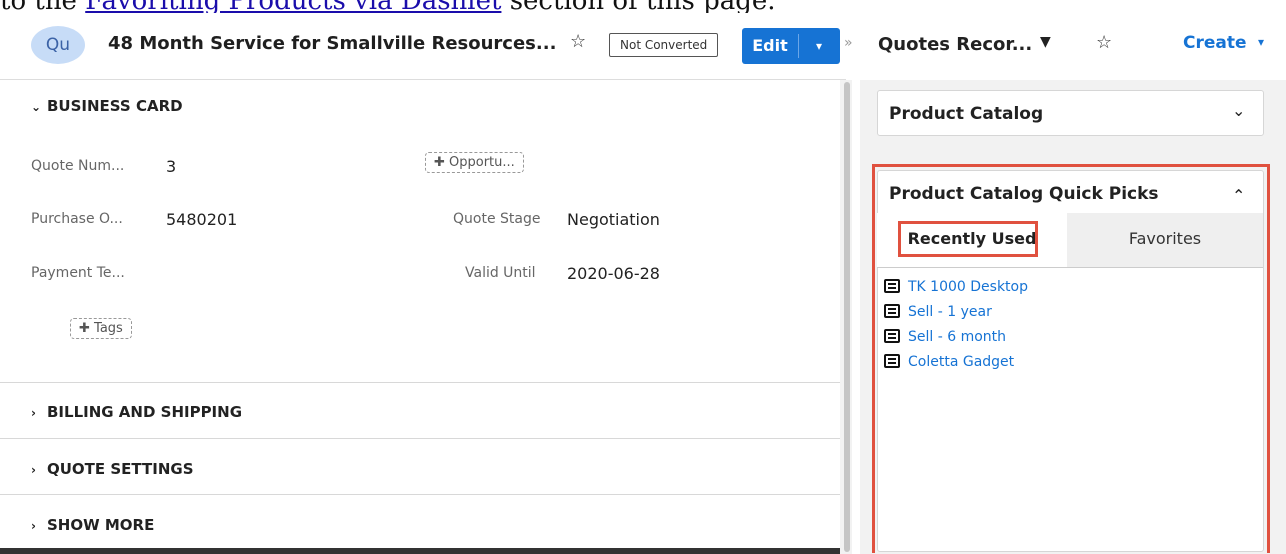  Describe the element at coordinates (664, 45) in the screenshot. I see `status-badge: Not Converted` at that location.